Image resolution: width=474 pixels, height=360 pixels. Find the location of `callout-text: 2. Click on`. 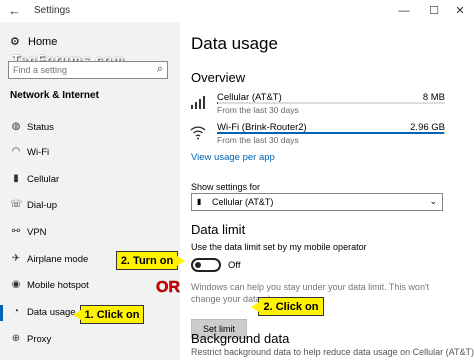

callout-text: 2. Click on is located at coordinates (291, 307).